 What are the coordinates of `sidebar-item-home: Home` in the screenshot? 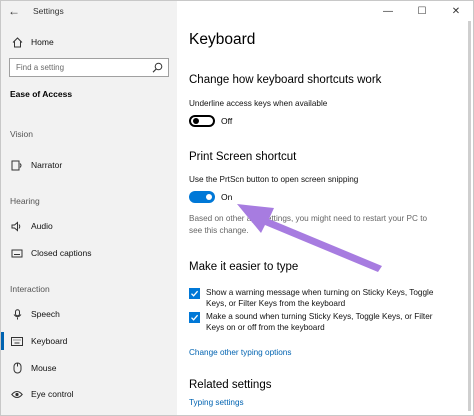 It's located at (89, 42).